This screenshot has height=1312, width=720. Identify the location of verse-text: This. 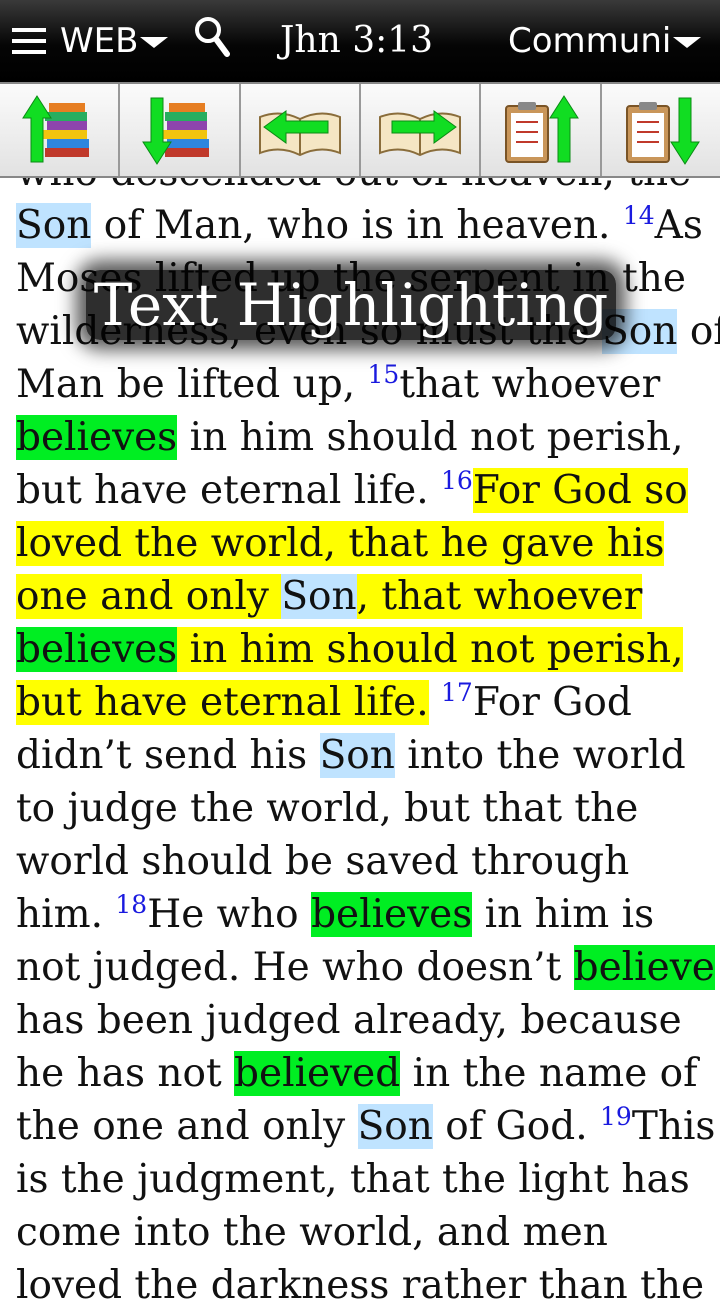
(673, 1126).